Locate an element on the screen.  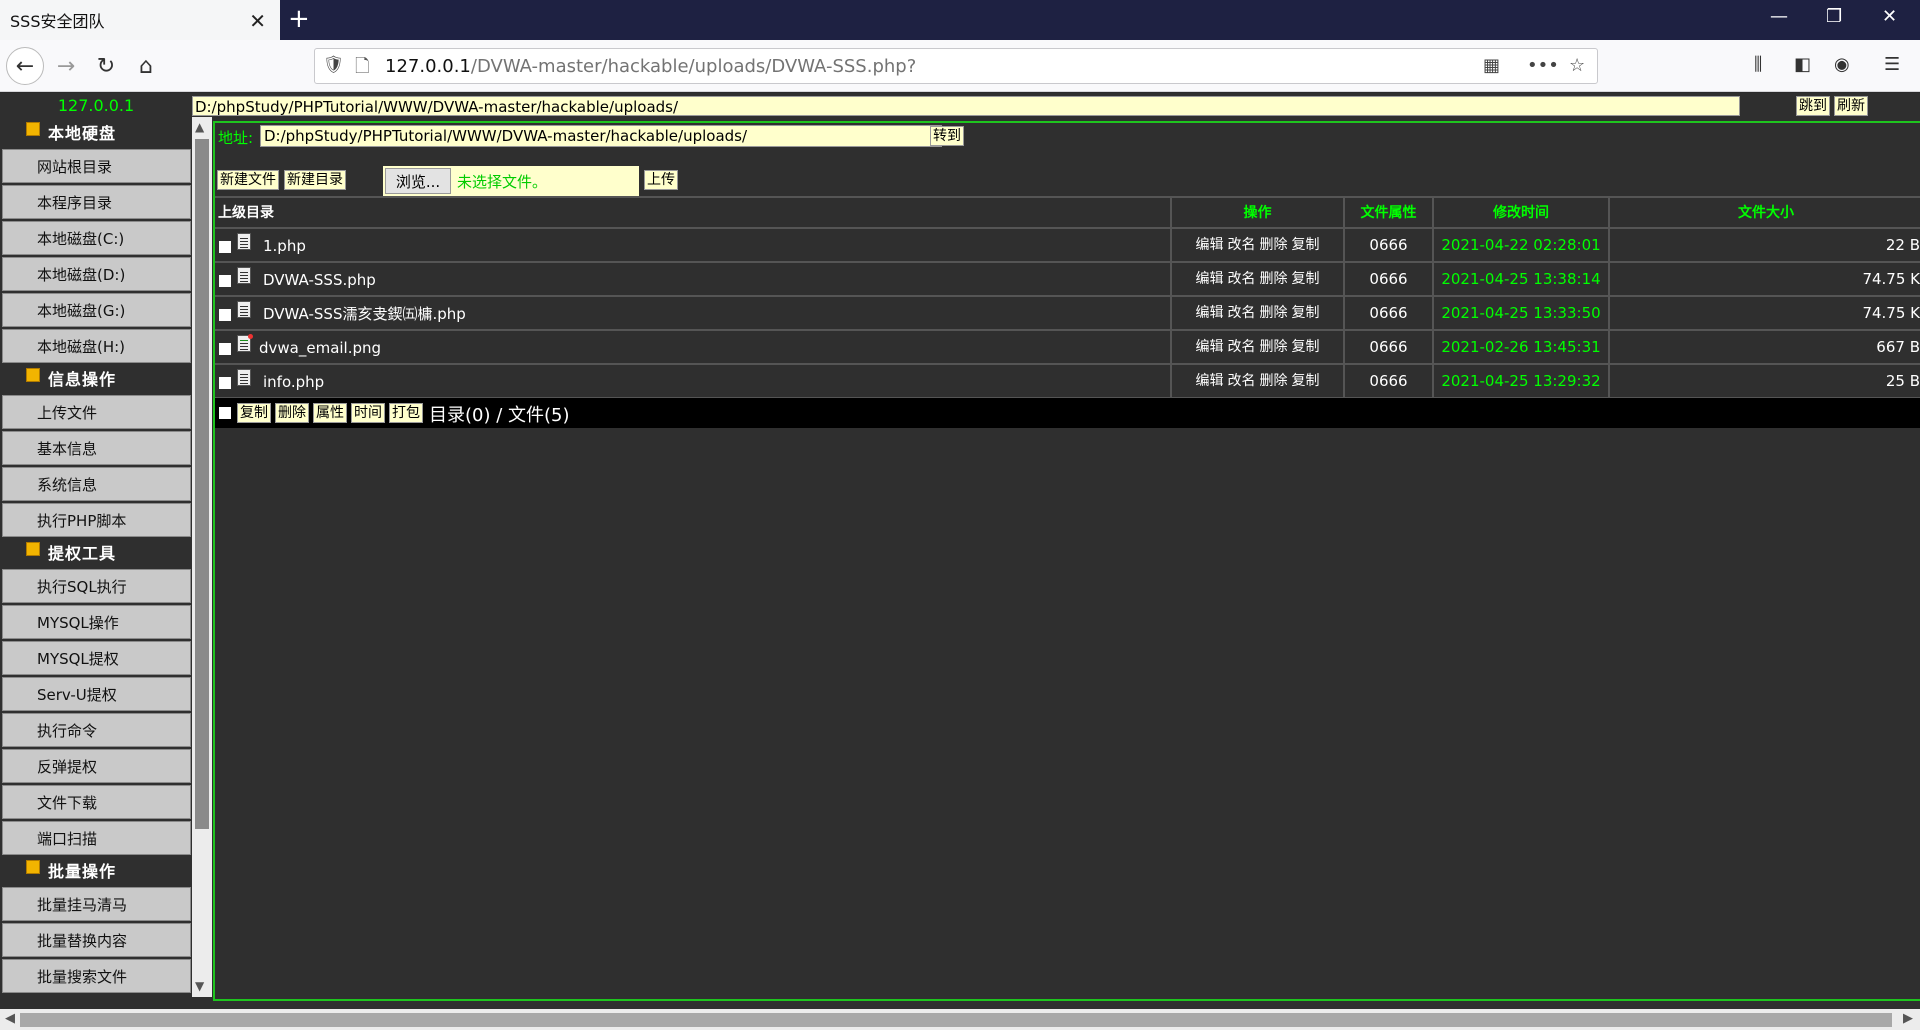
file-mtime: 2021-04-22 02:28:01 is located at coordinates (1520, 245).